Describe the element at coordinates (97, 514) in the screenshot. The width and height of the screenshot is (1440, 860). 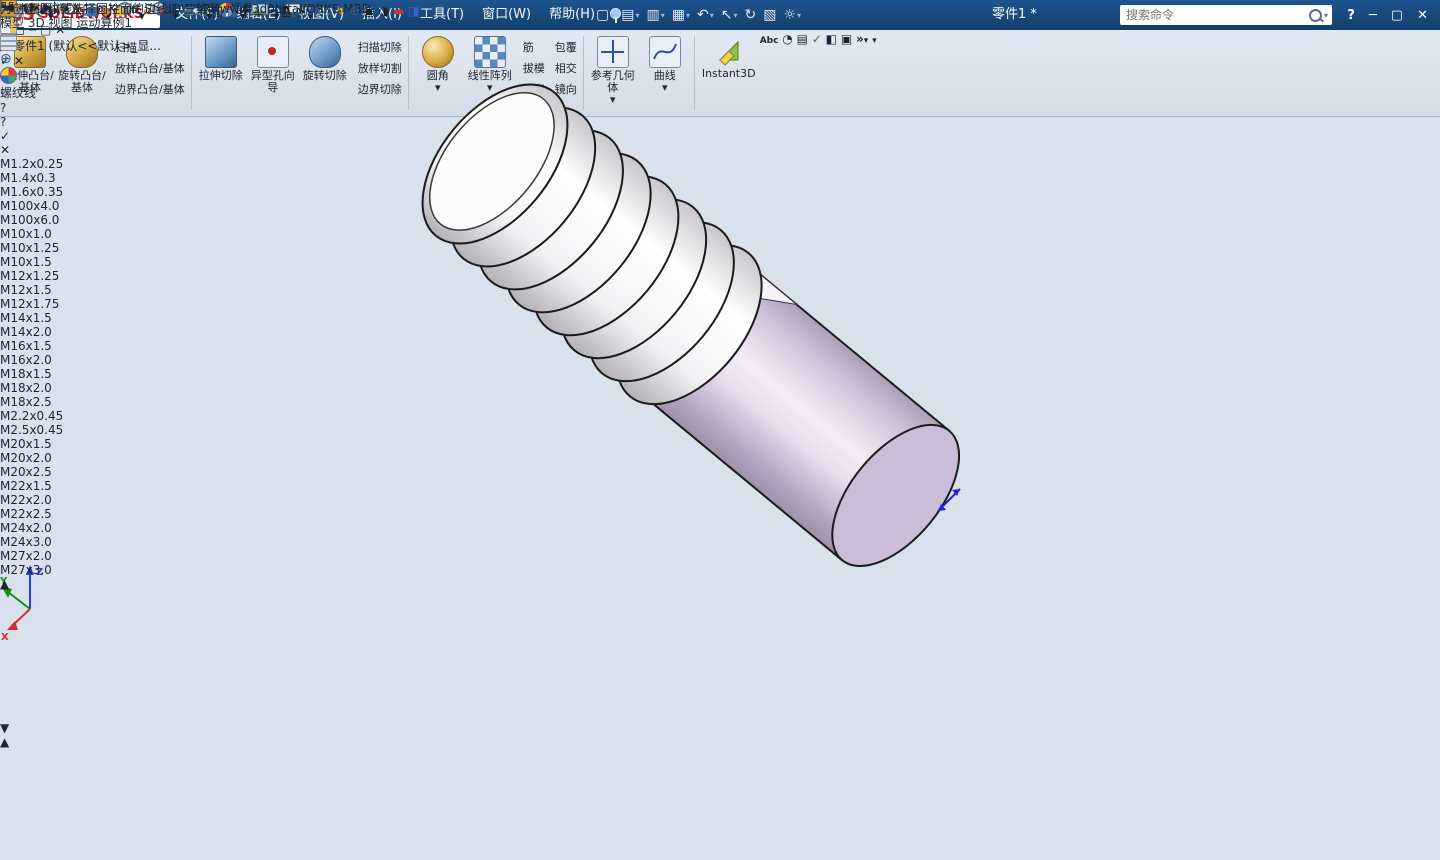
I see `list-item: M22x2.5` at that location.